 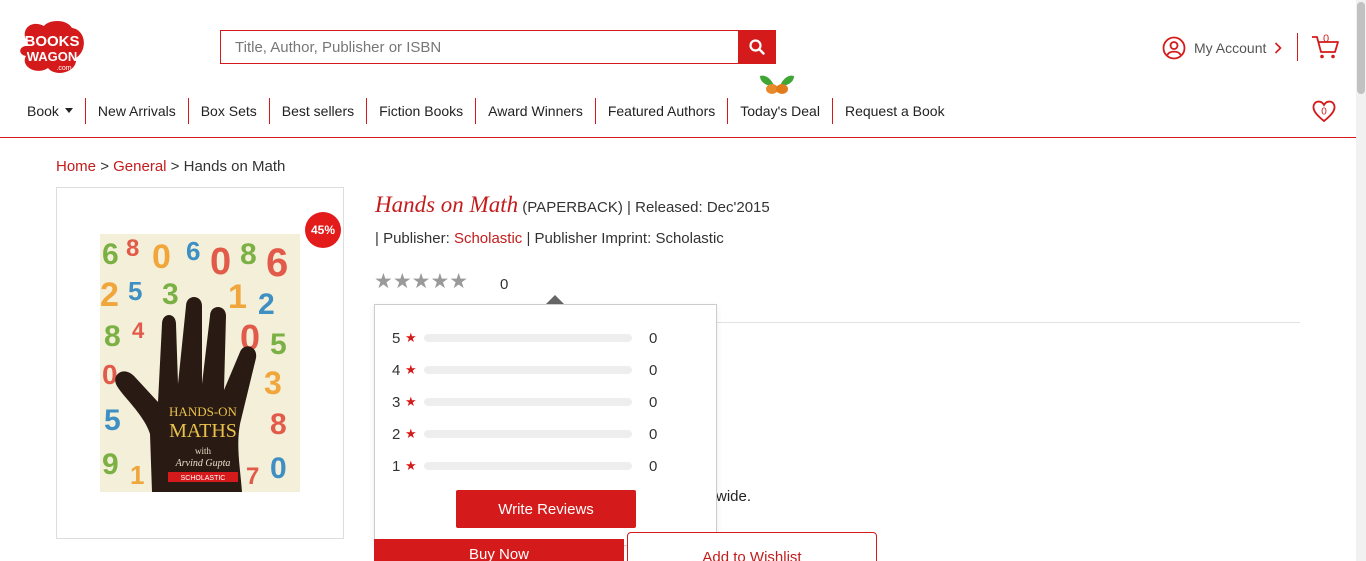 What do you see at coordinates (572, 207) in the screenshot?
I see `product-format: (PAPERBACK)` at bounding box center [572, 207].